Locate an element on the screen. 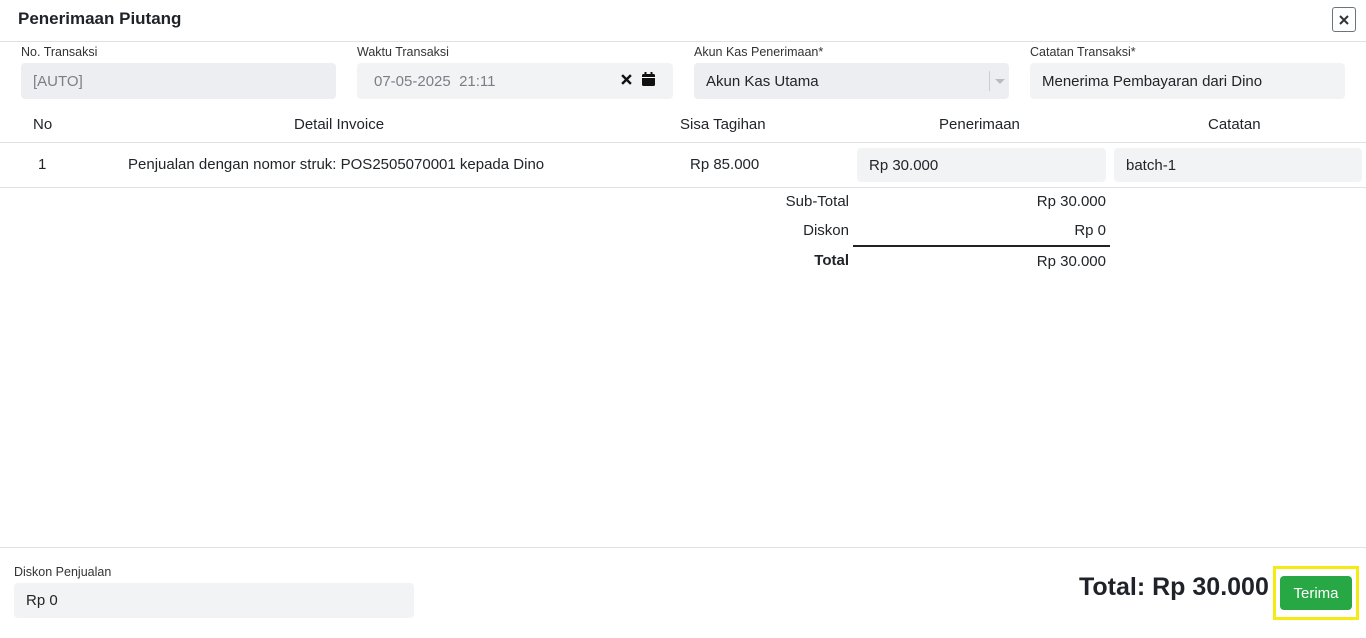 Image resolution: width=1366 pixels, height=638 pixels. table-row-divider is located at coordinates (683, 187).